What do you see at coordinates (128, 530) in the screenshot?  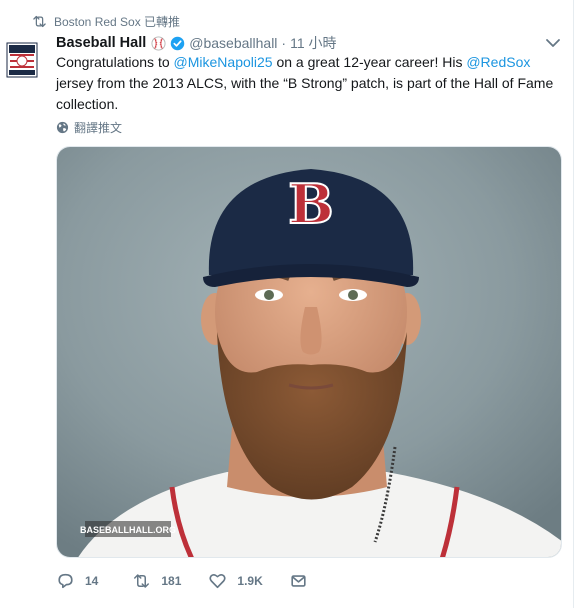 I see `photo-watermark: BASEBALLHALL.ORG` at bounding box center [128, 530].